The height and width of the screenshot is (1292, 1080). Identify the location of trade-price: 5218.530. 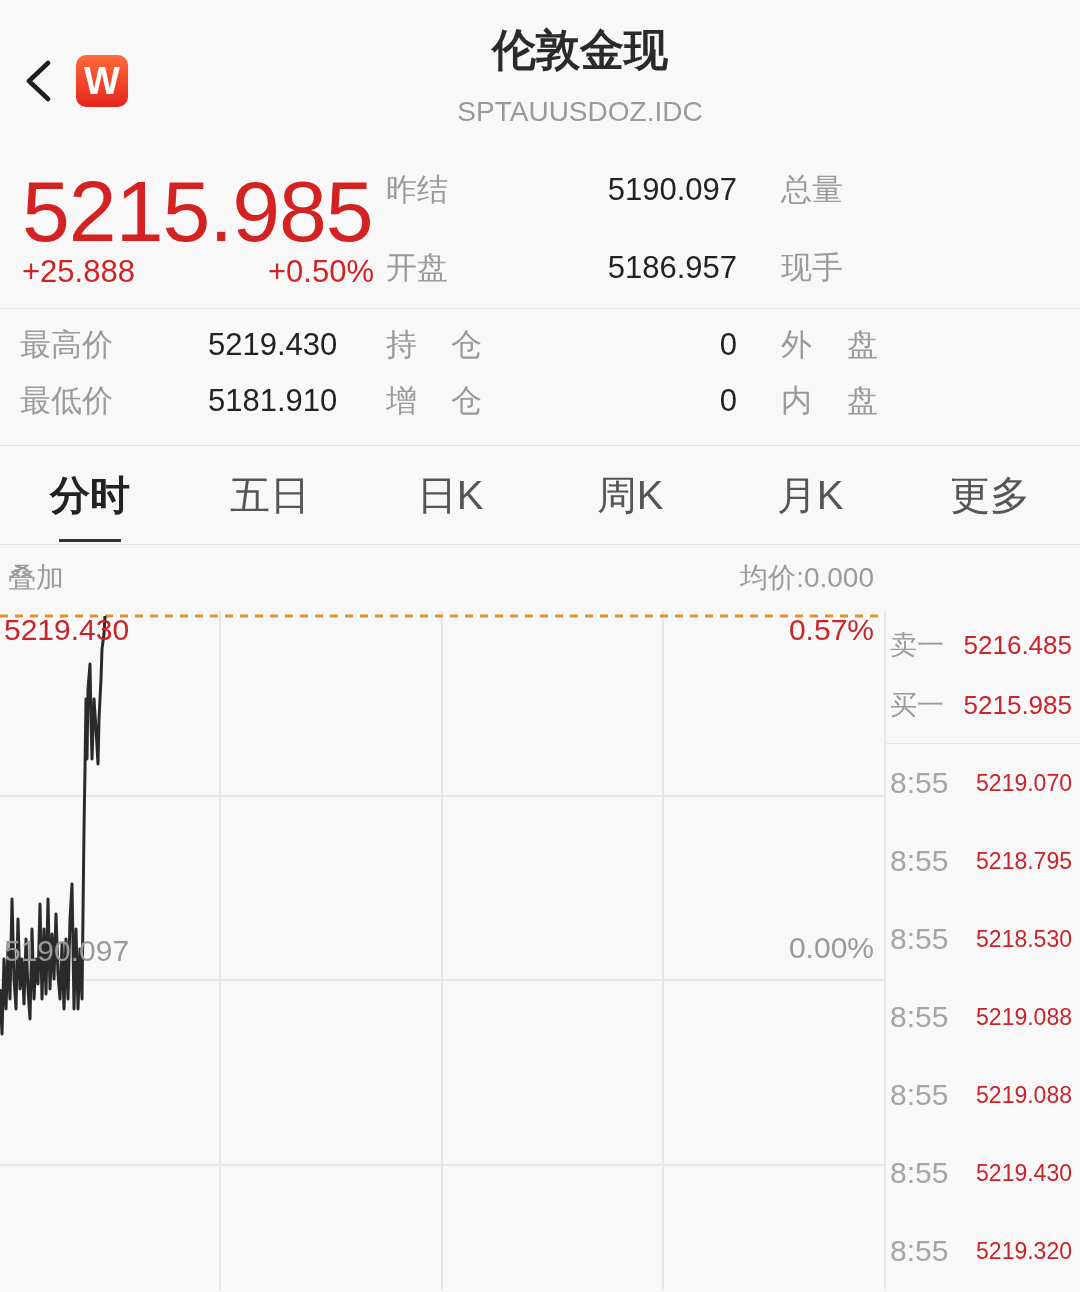
(1024, 939).